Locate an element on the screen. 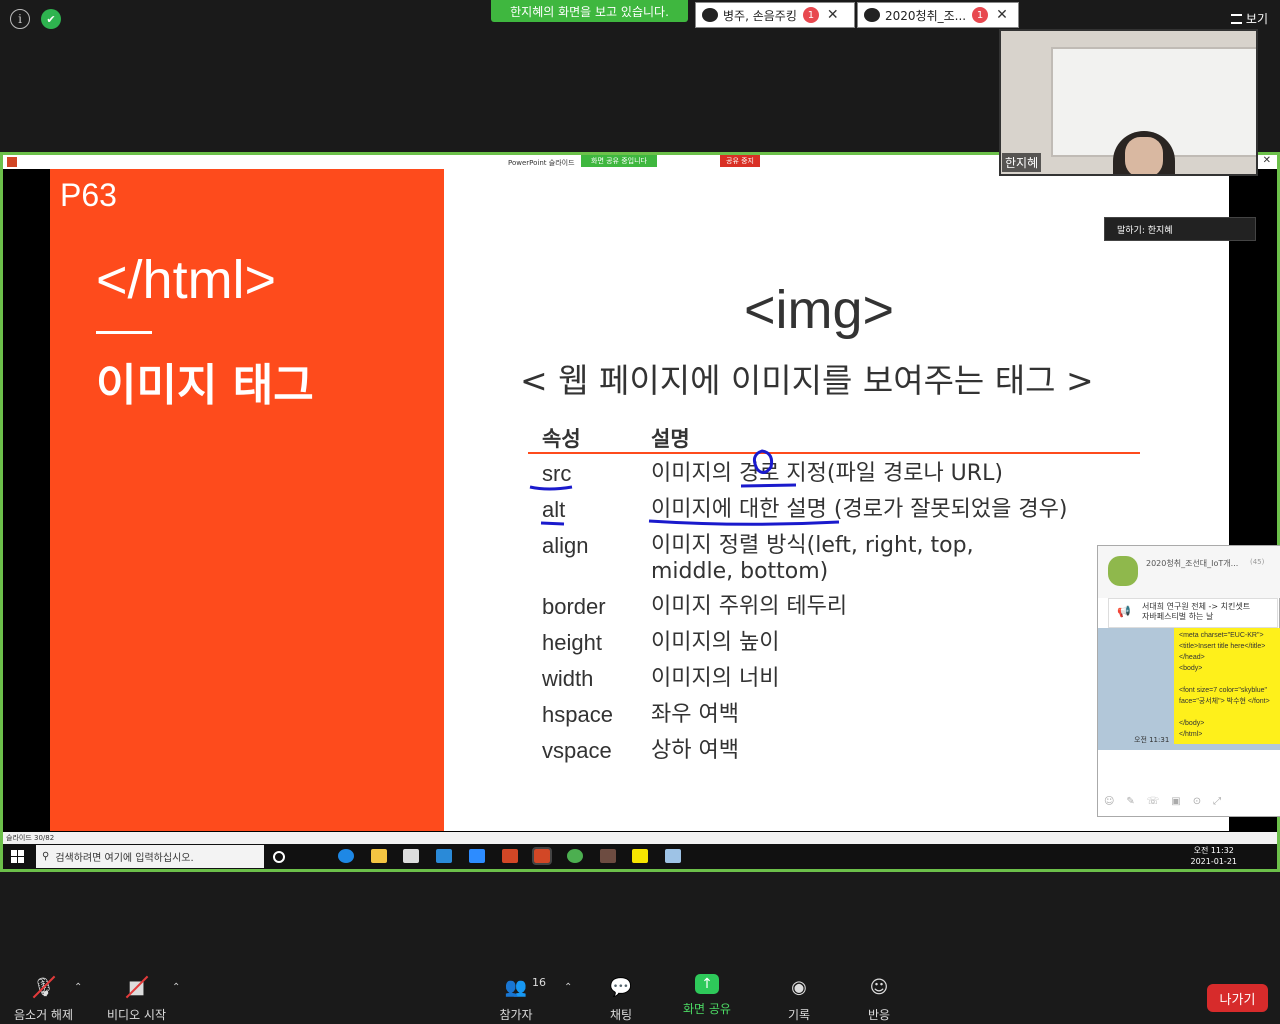  topic-title: 이미지 태그 is located at coordinates (205, 385).